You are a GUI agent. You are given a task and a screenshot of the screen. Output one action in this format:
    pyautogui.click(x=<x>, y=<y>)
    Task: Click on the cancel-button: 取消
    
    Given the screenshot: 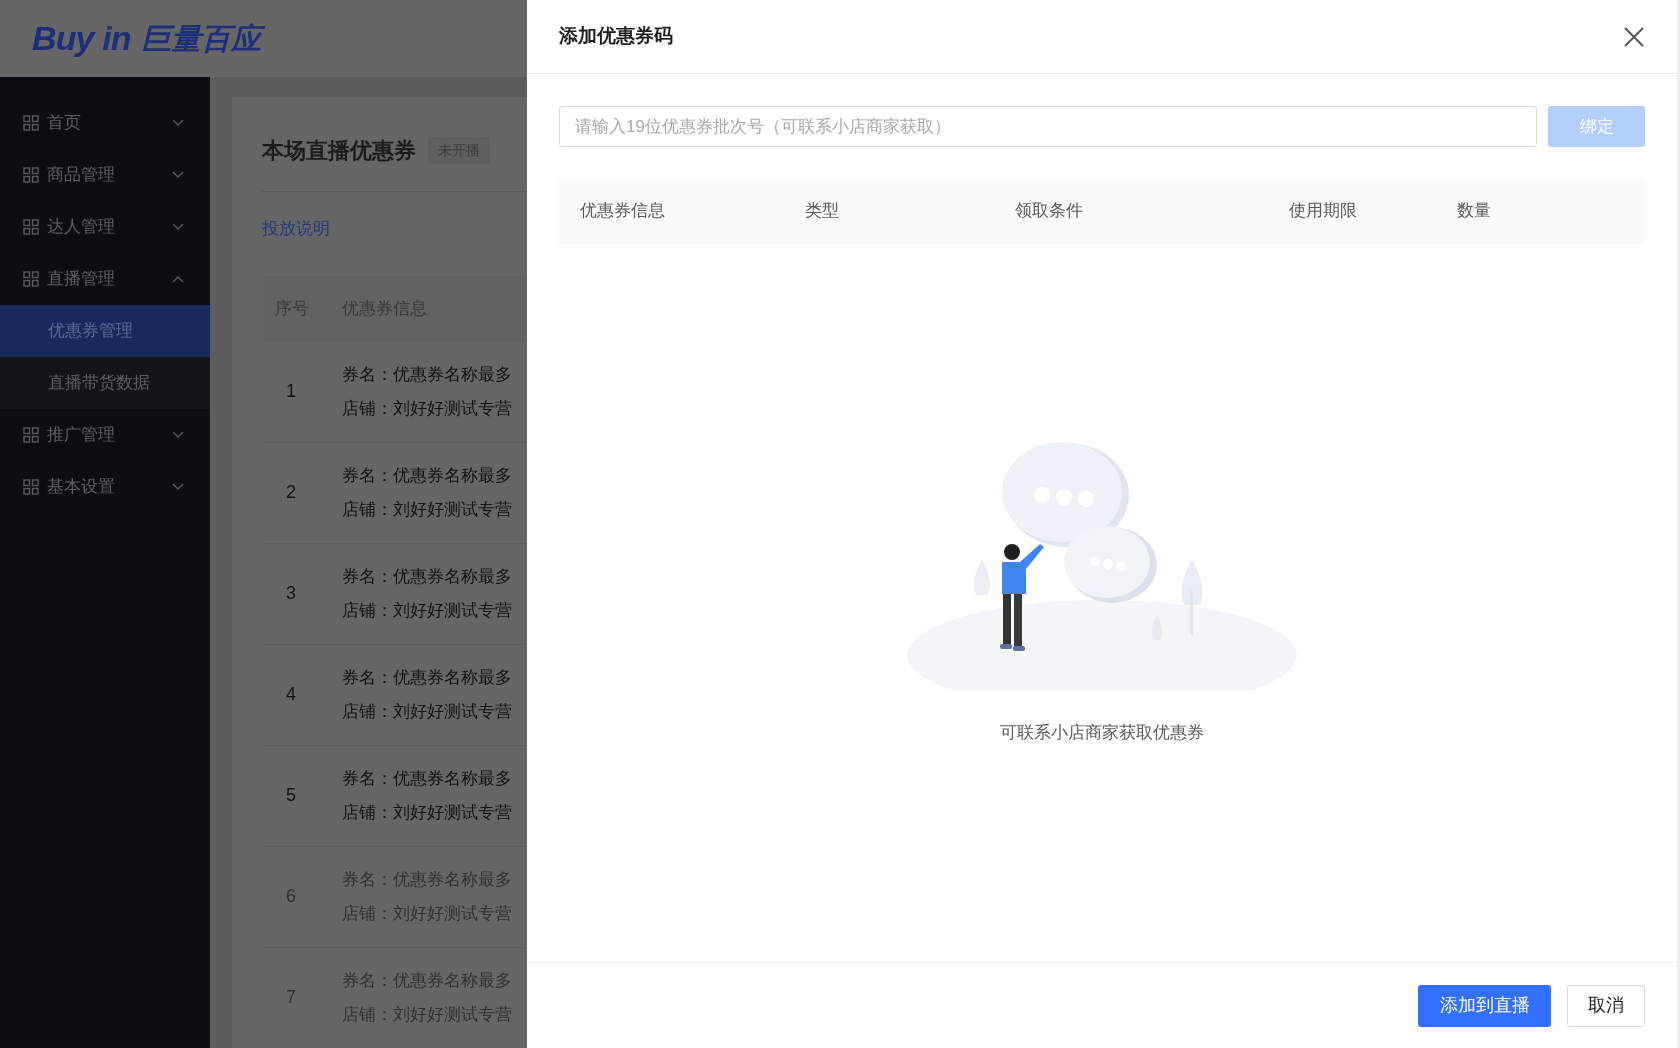 What is the action you would take?
    pyautogui.click(x=1606, y=1005)
    